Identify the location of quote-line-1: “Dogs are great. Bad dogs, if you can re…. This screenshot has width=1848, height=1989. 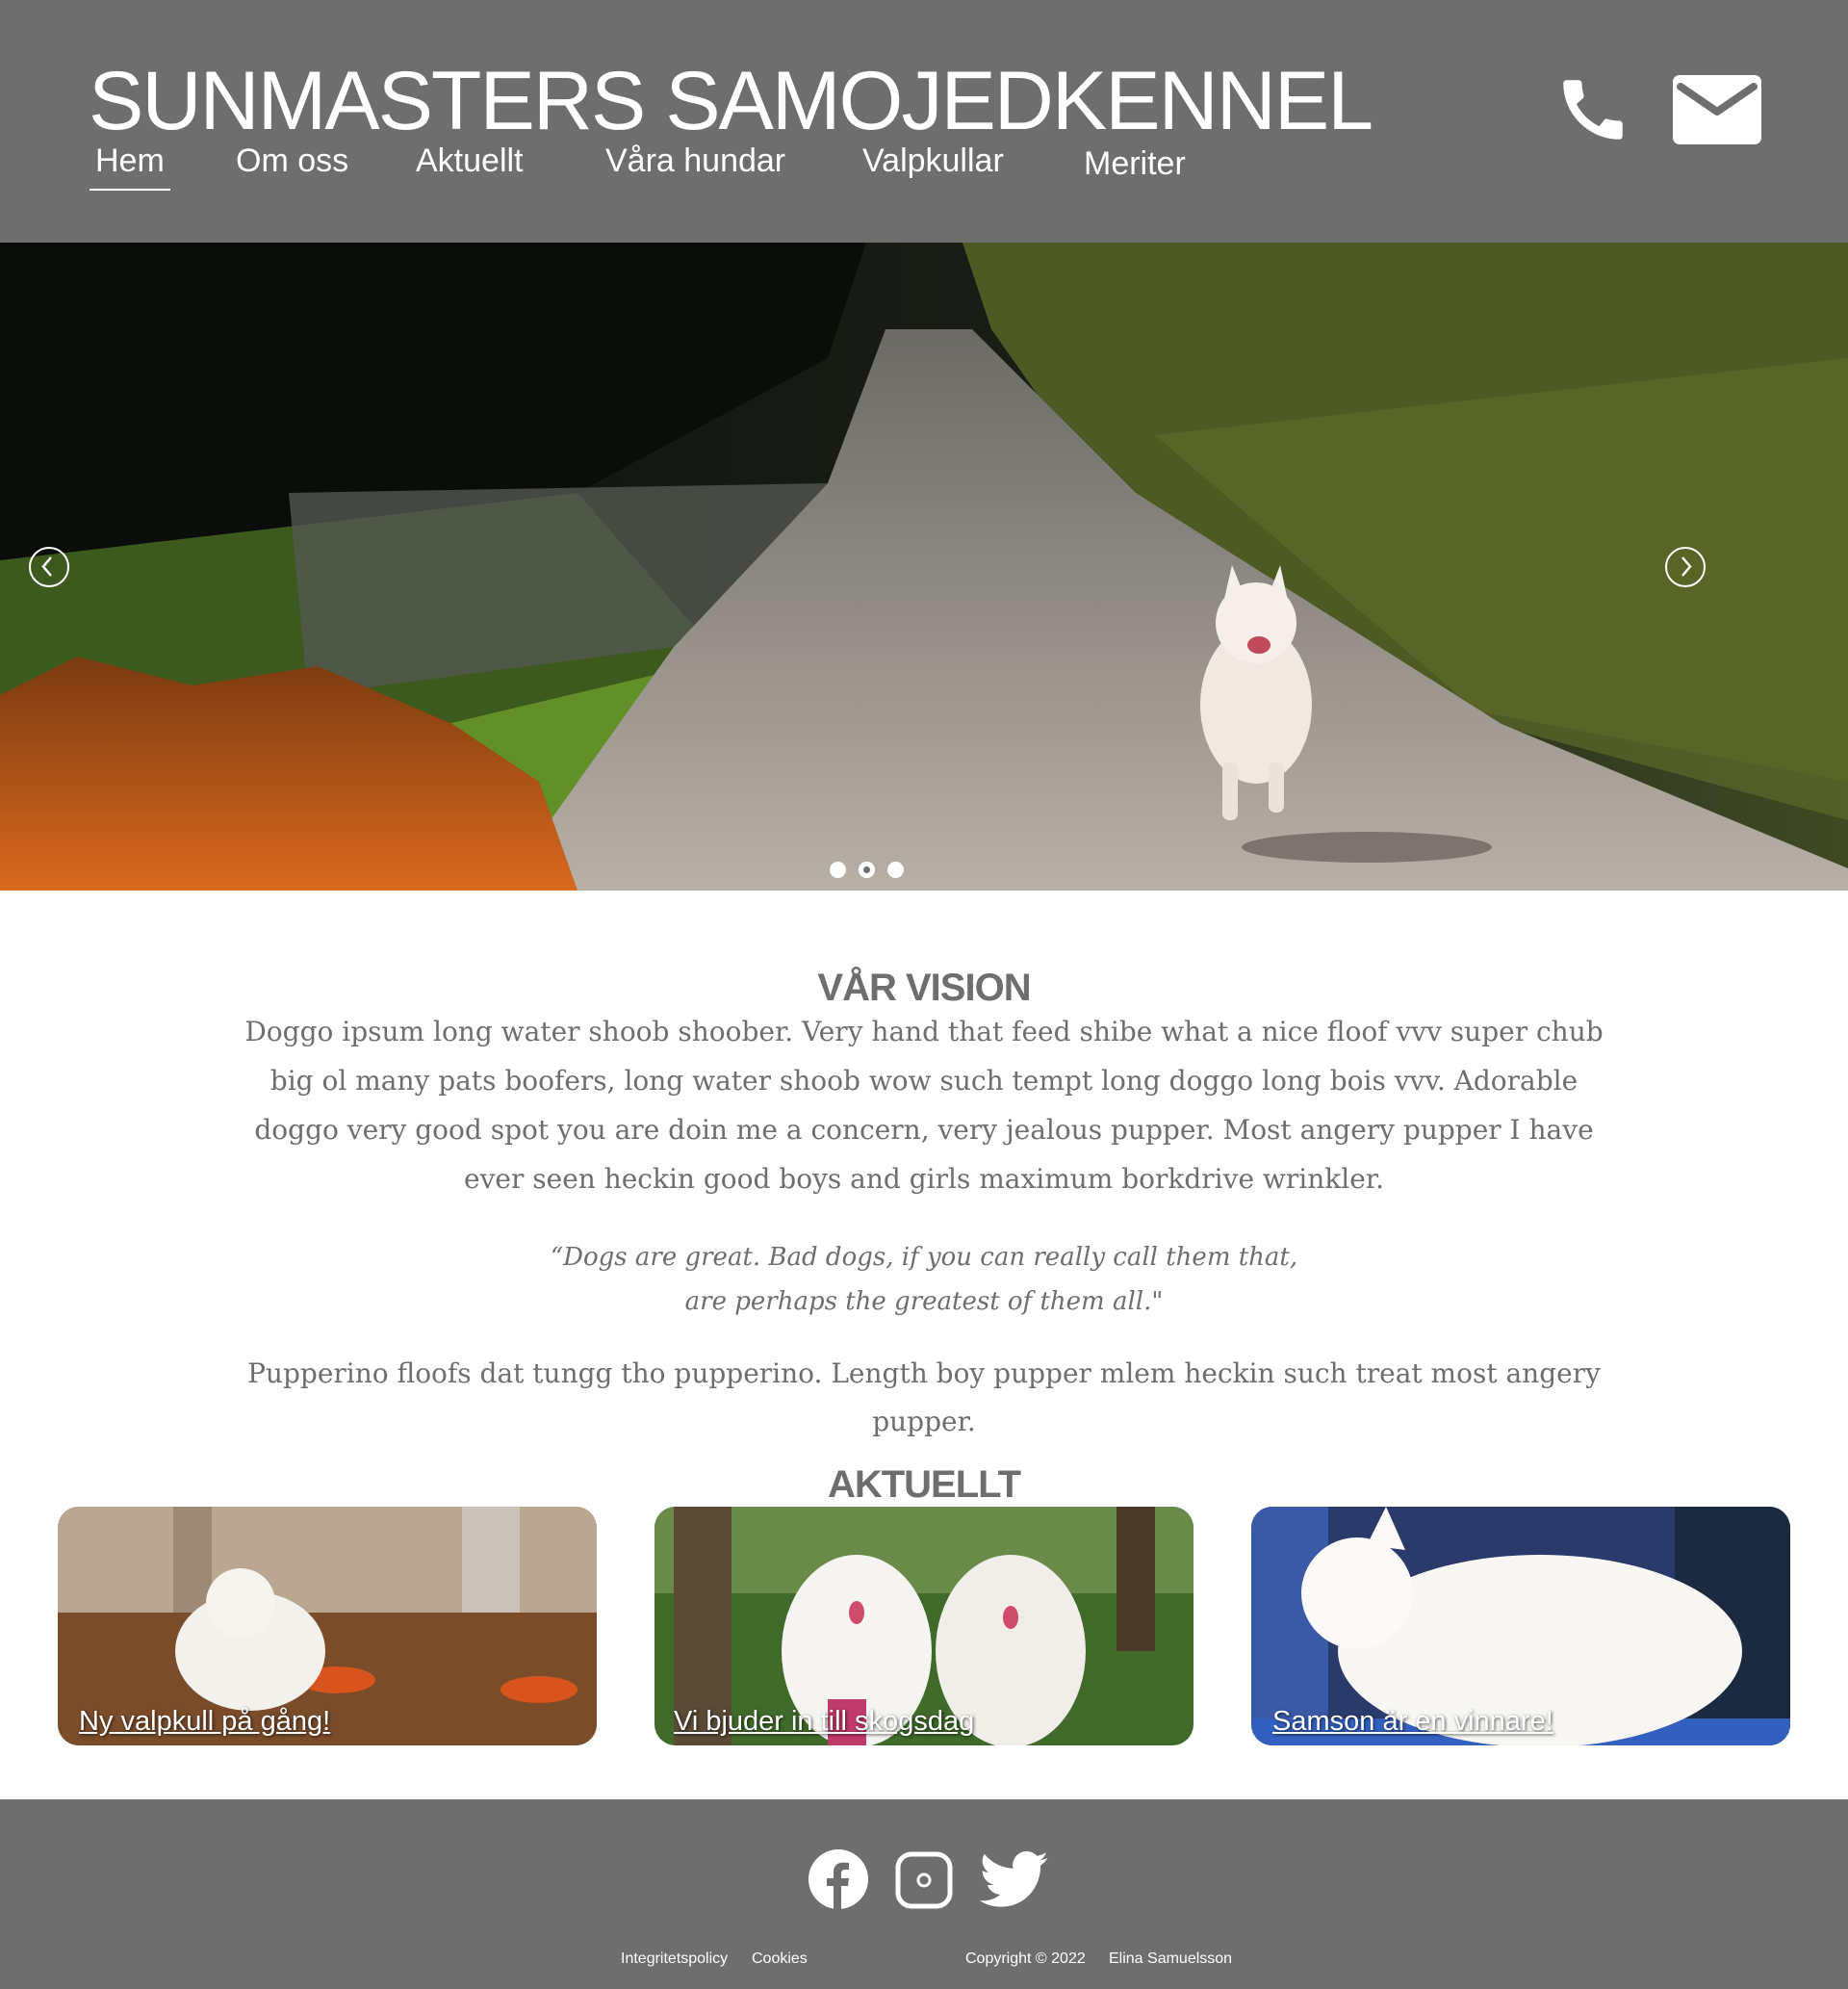
(924, 1257).